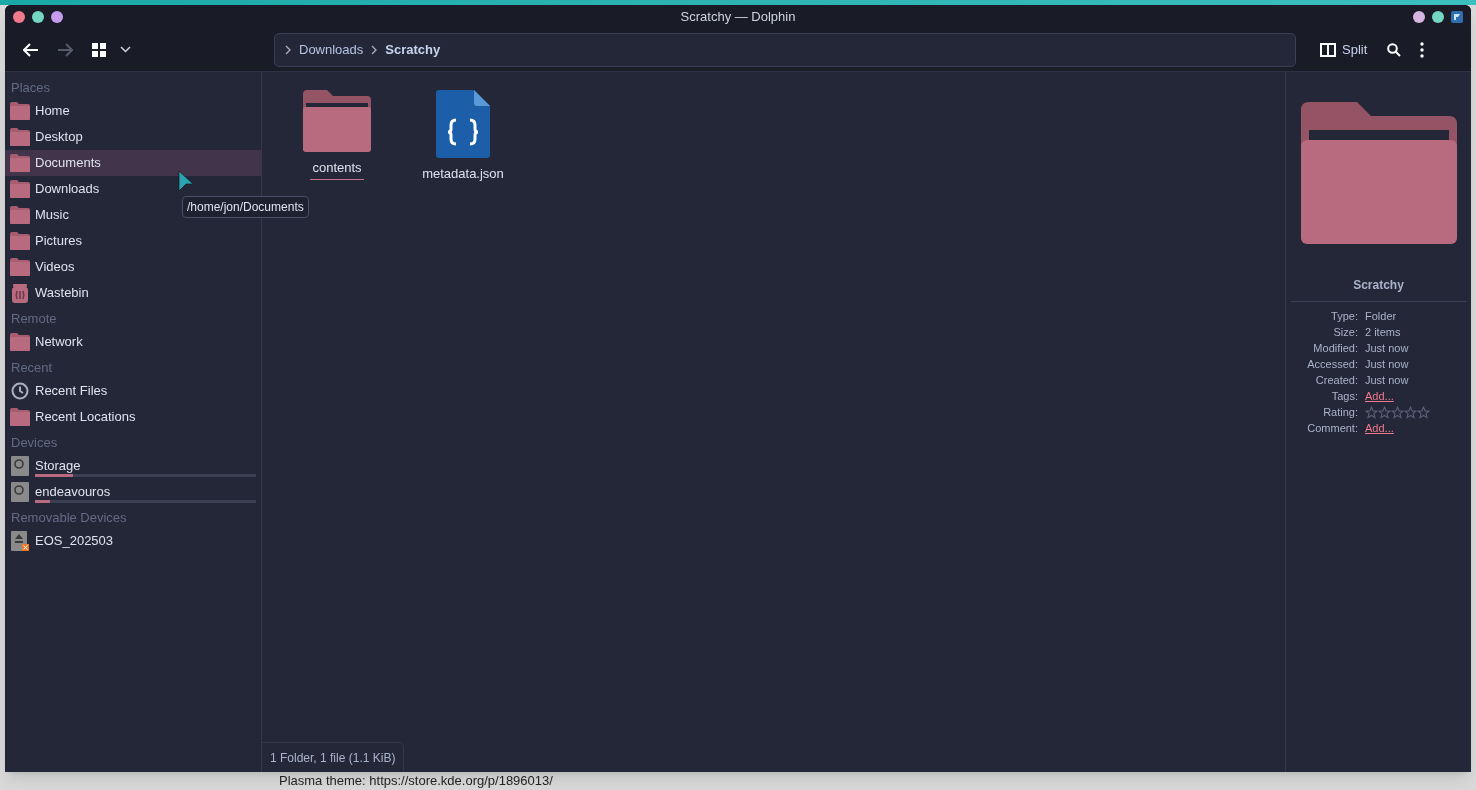  Describe the element at coordinates (34, 319) in the screenshot. I see `section-heading: Remote` at that location.